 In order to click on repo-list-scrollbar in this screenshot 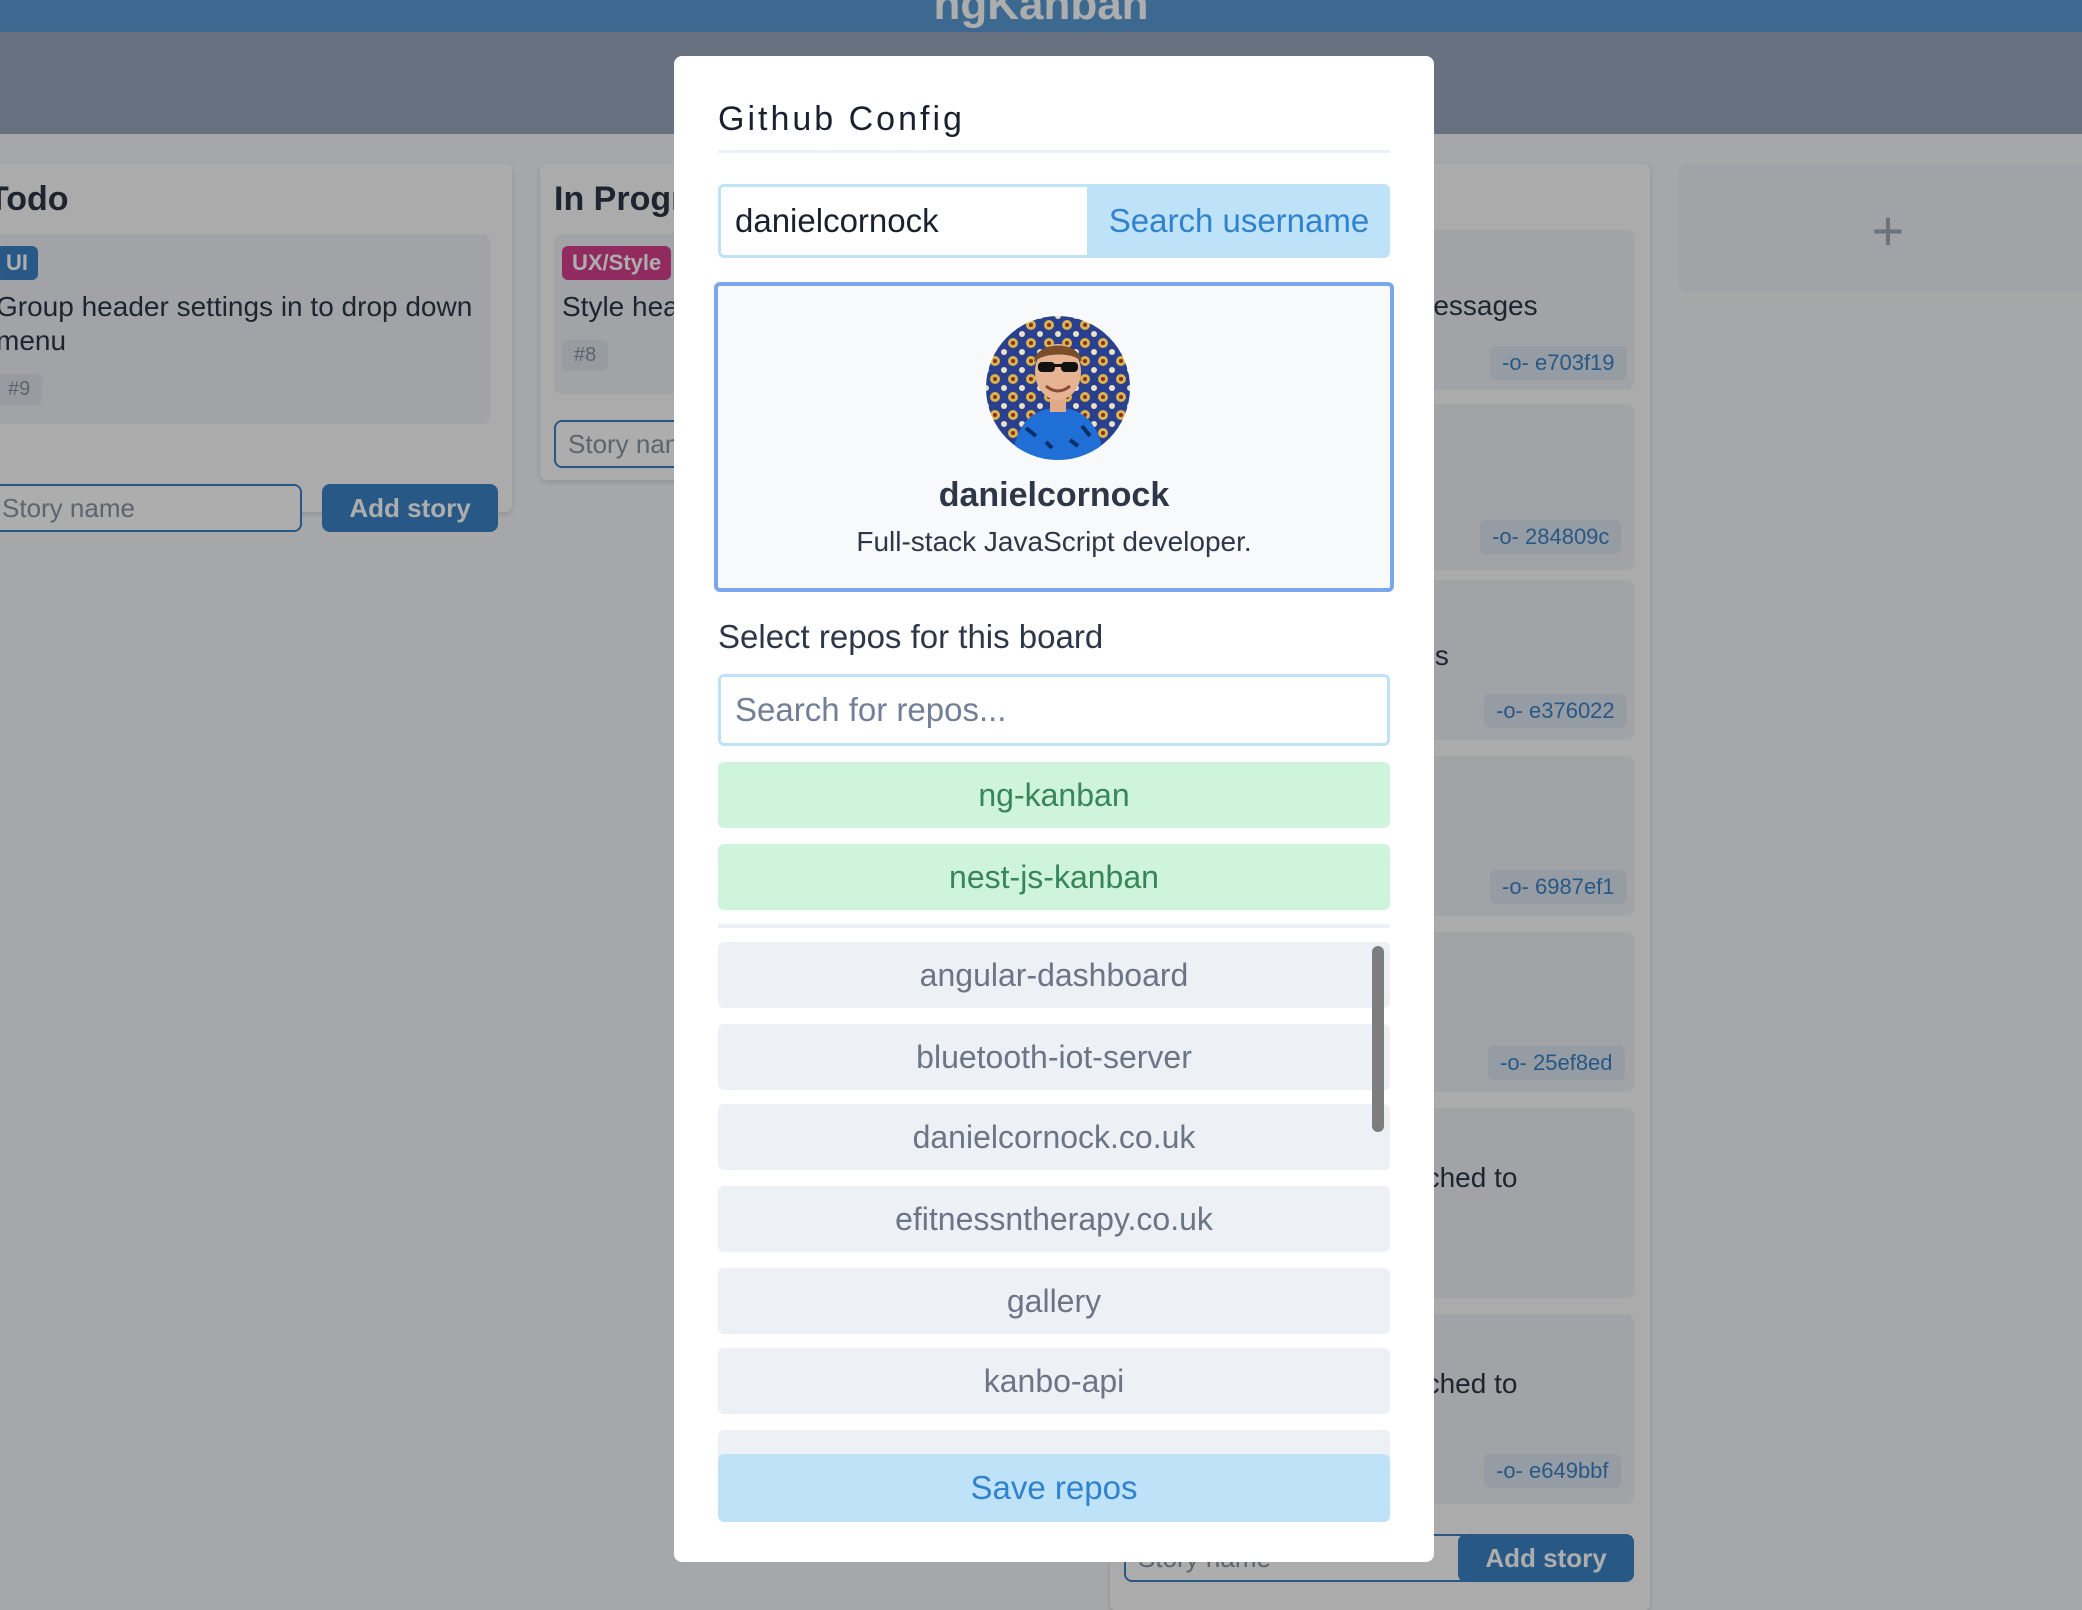, I will do `click(1378, 1039)`.